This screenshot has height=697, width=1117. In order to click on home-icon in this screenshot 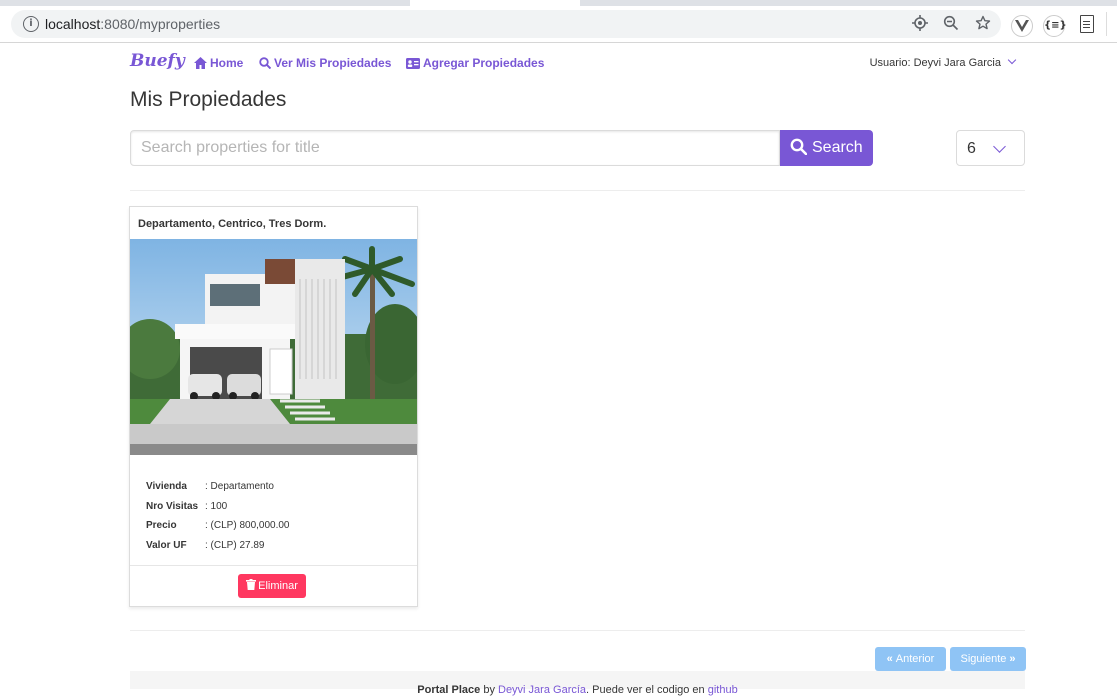, I will do `click(200, 63)`.